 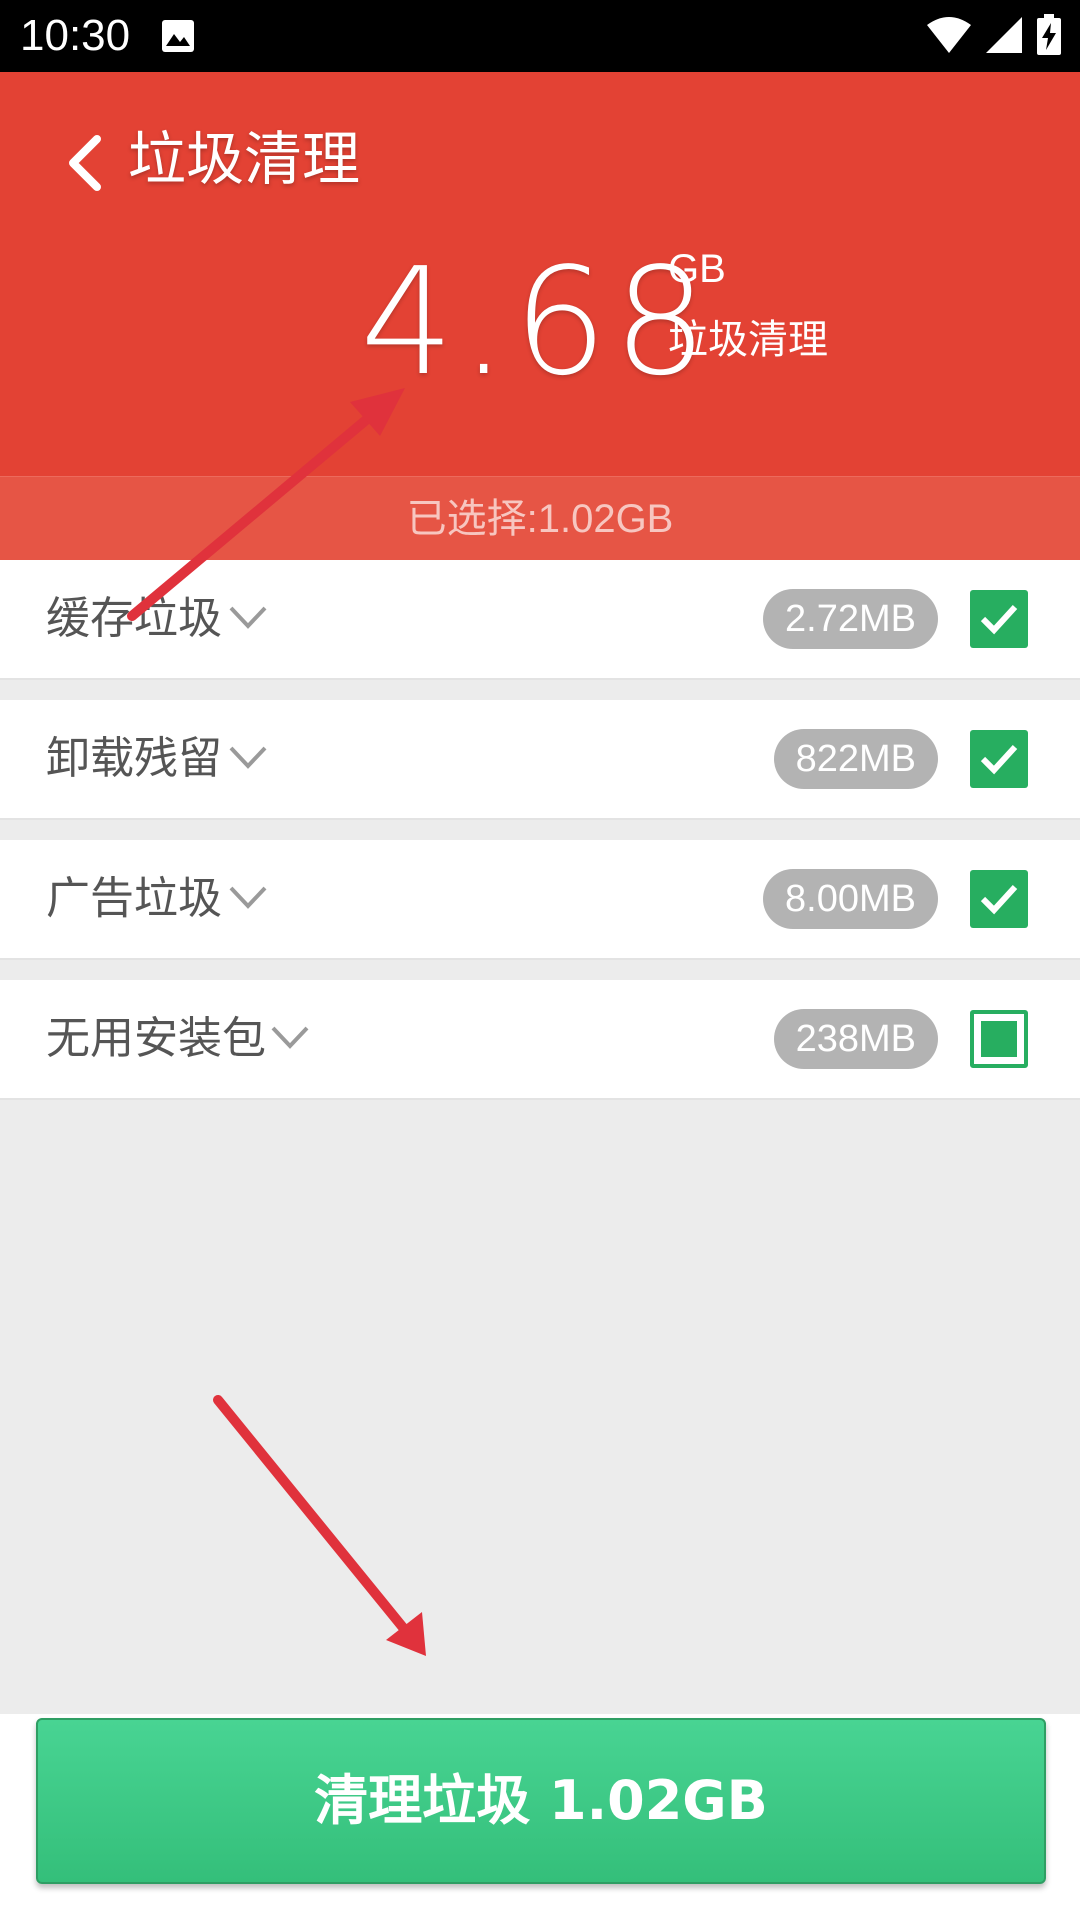 I want to click on junk-total: 4.68 GB 垃圾清理, so click(x=630, y=322).